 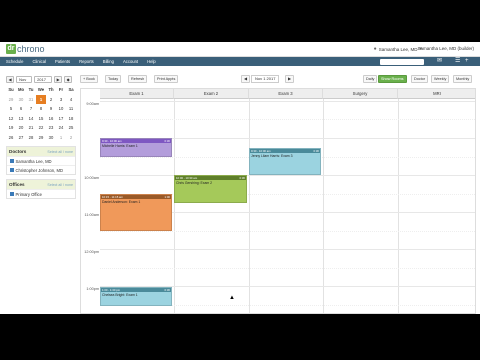 I want to click on day-cell: 18, so click(x=71, y=119).